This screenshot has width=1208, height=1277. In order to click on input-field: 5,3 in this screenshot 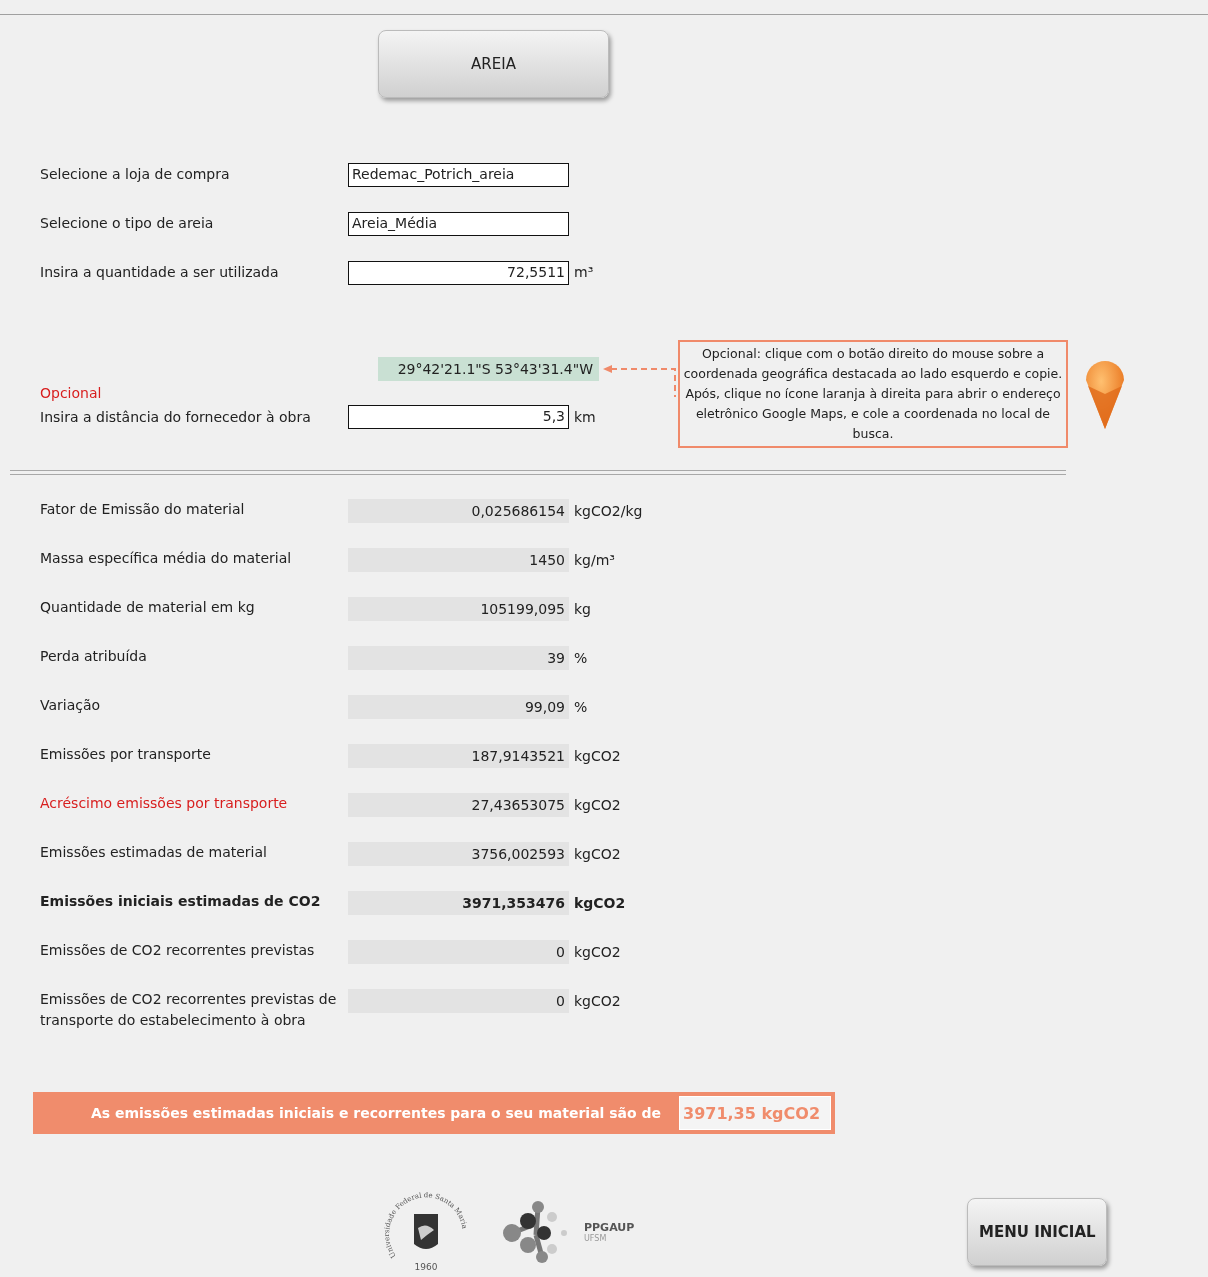, I will do `click(458, 417)`.